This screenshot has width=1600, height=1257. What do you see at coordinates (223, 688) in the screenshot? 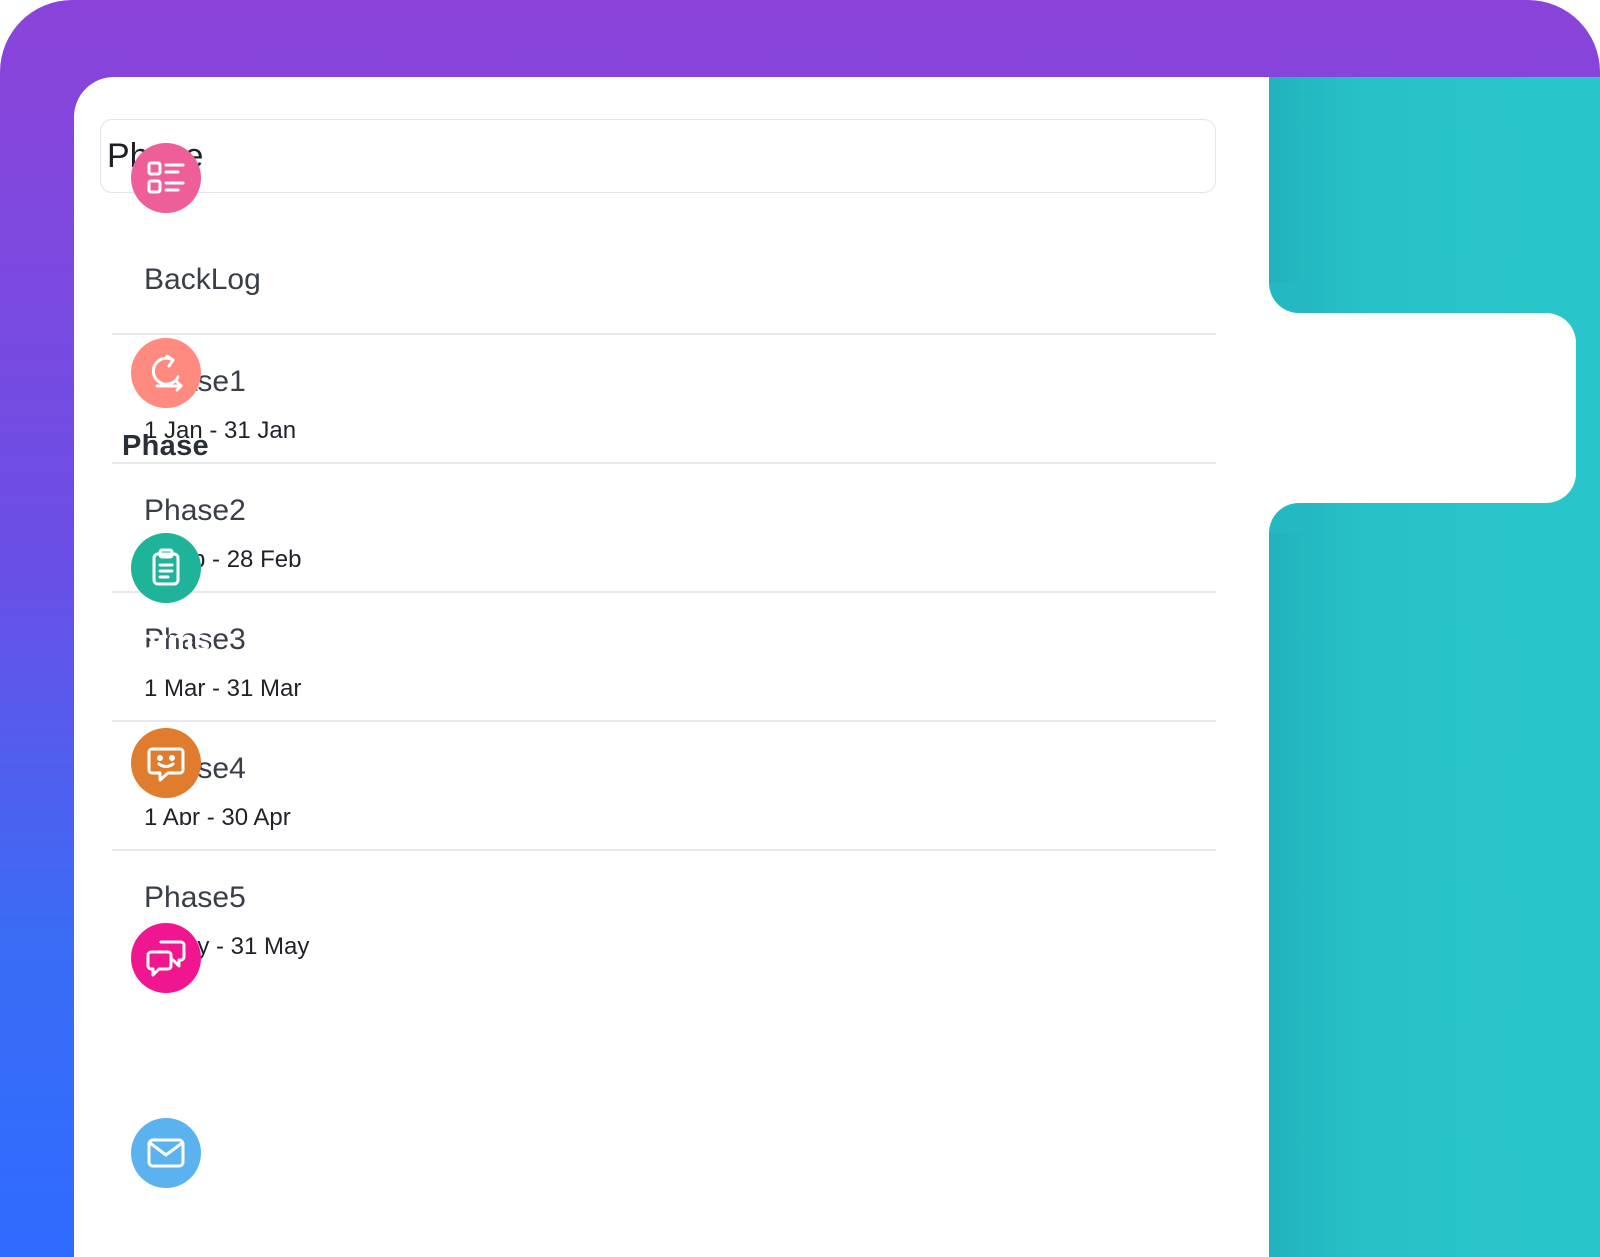
I see `phase-dates: 1 Mar - 31 Mar` at bounding box center [223, 688].